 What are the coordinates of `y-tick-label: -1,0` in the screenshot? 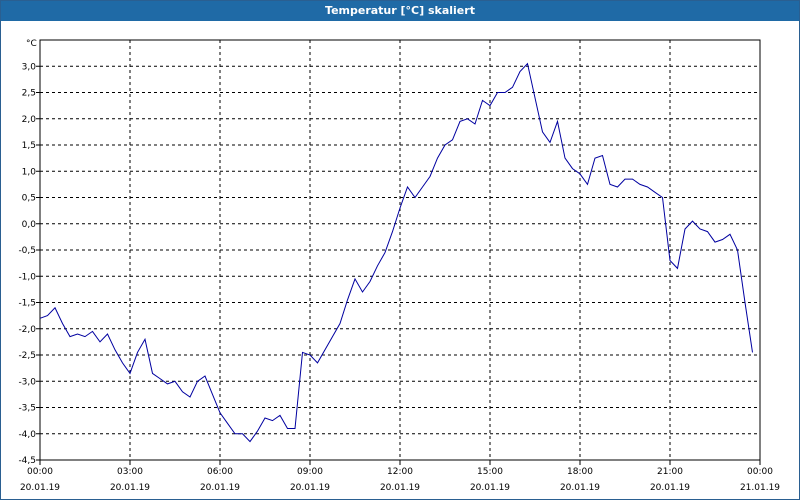 It's located at (27, 277).